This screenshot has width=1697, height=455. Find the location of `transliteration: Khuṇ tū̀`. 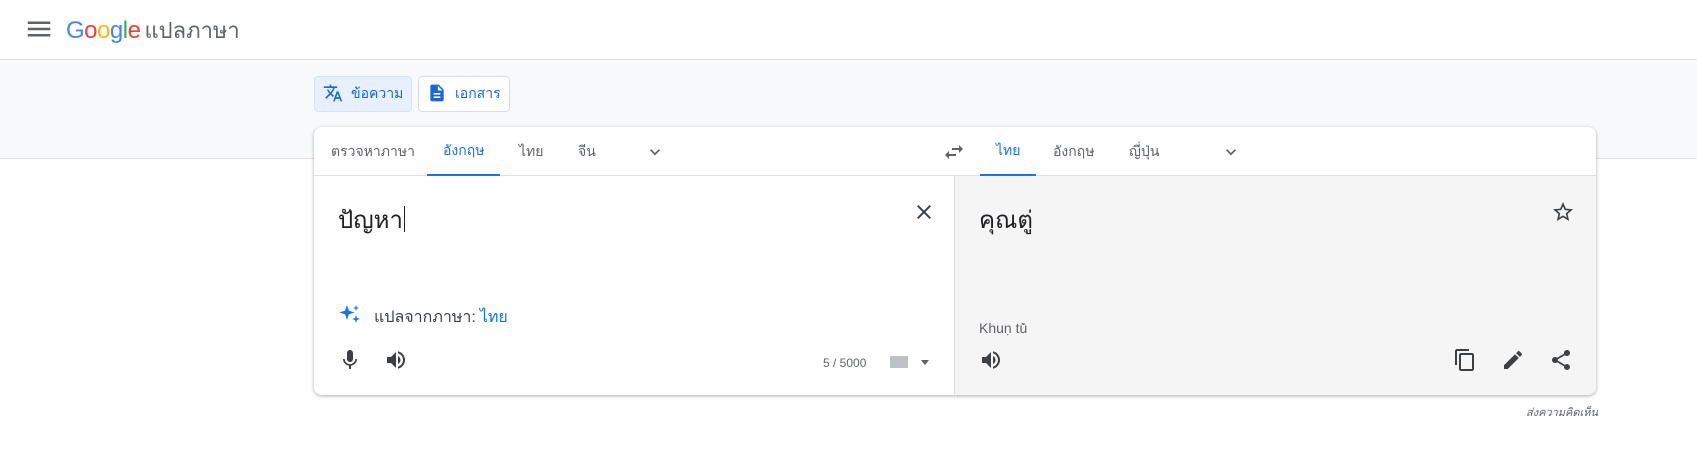

transliteration: Khuṇ tū̀ is located at coordinates (1003, 328).